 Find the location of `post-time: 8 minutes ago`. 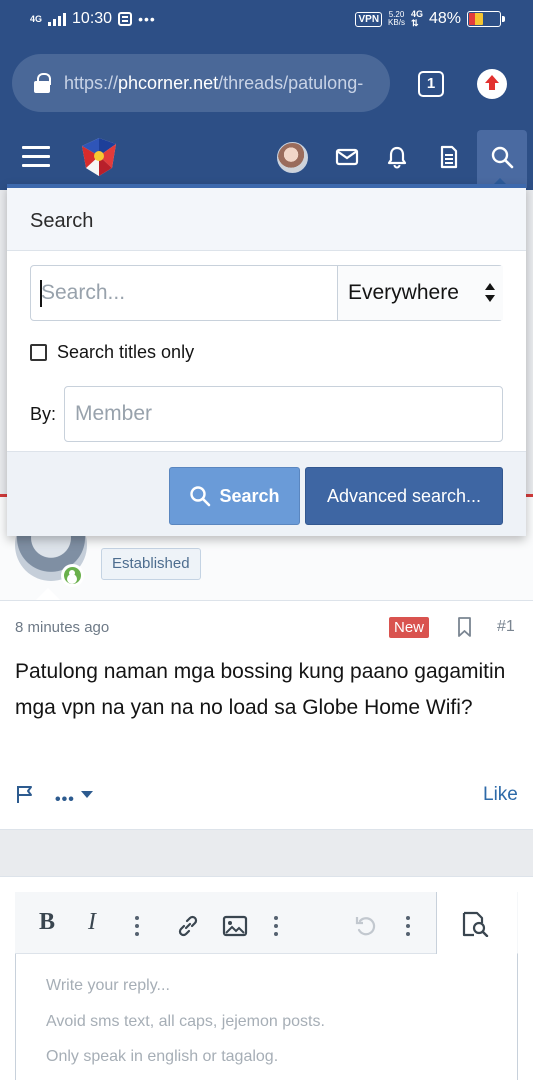

post-time: 8 minutes ago is located at coordinates (62, 627).